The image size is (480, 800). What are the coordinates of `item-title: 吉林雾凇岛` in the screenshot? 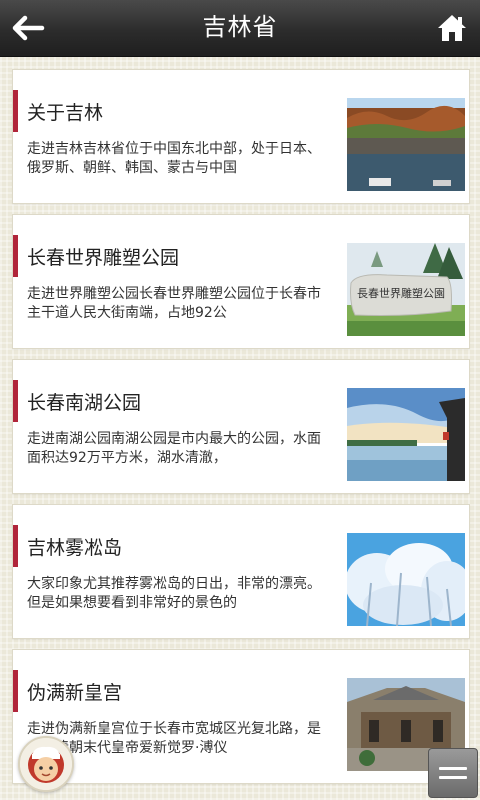 It's located at (75, 548).